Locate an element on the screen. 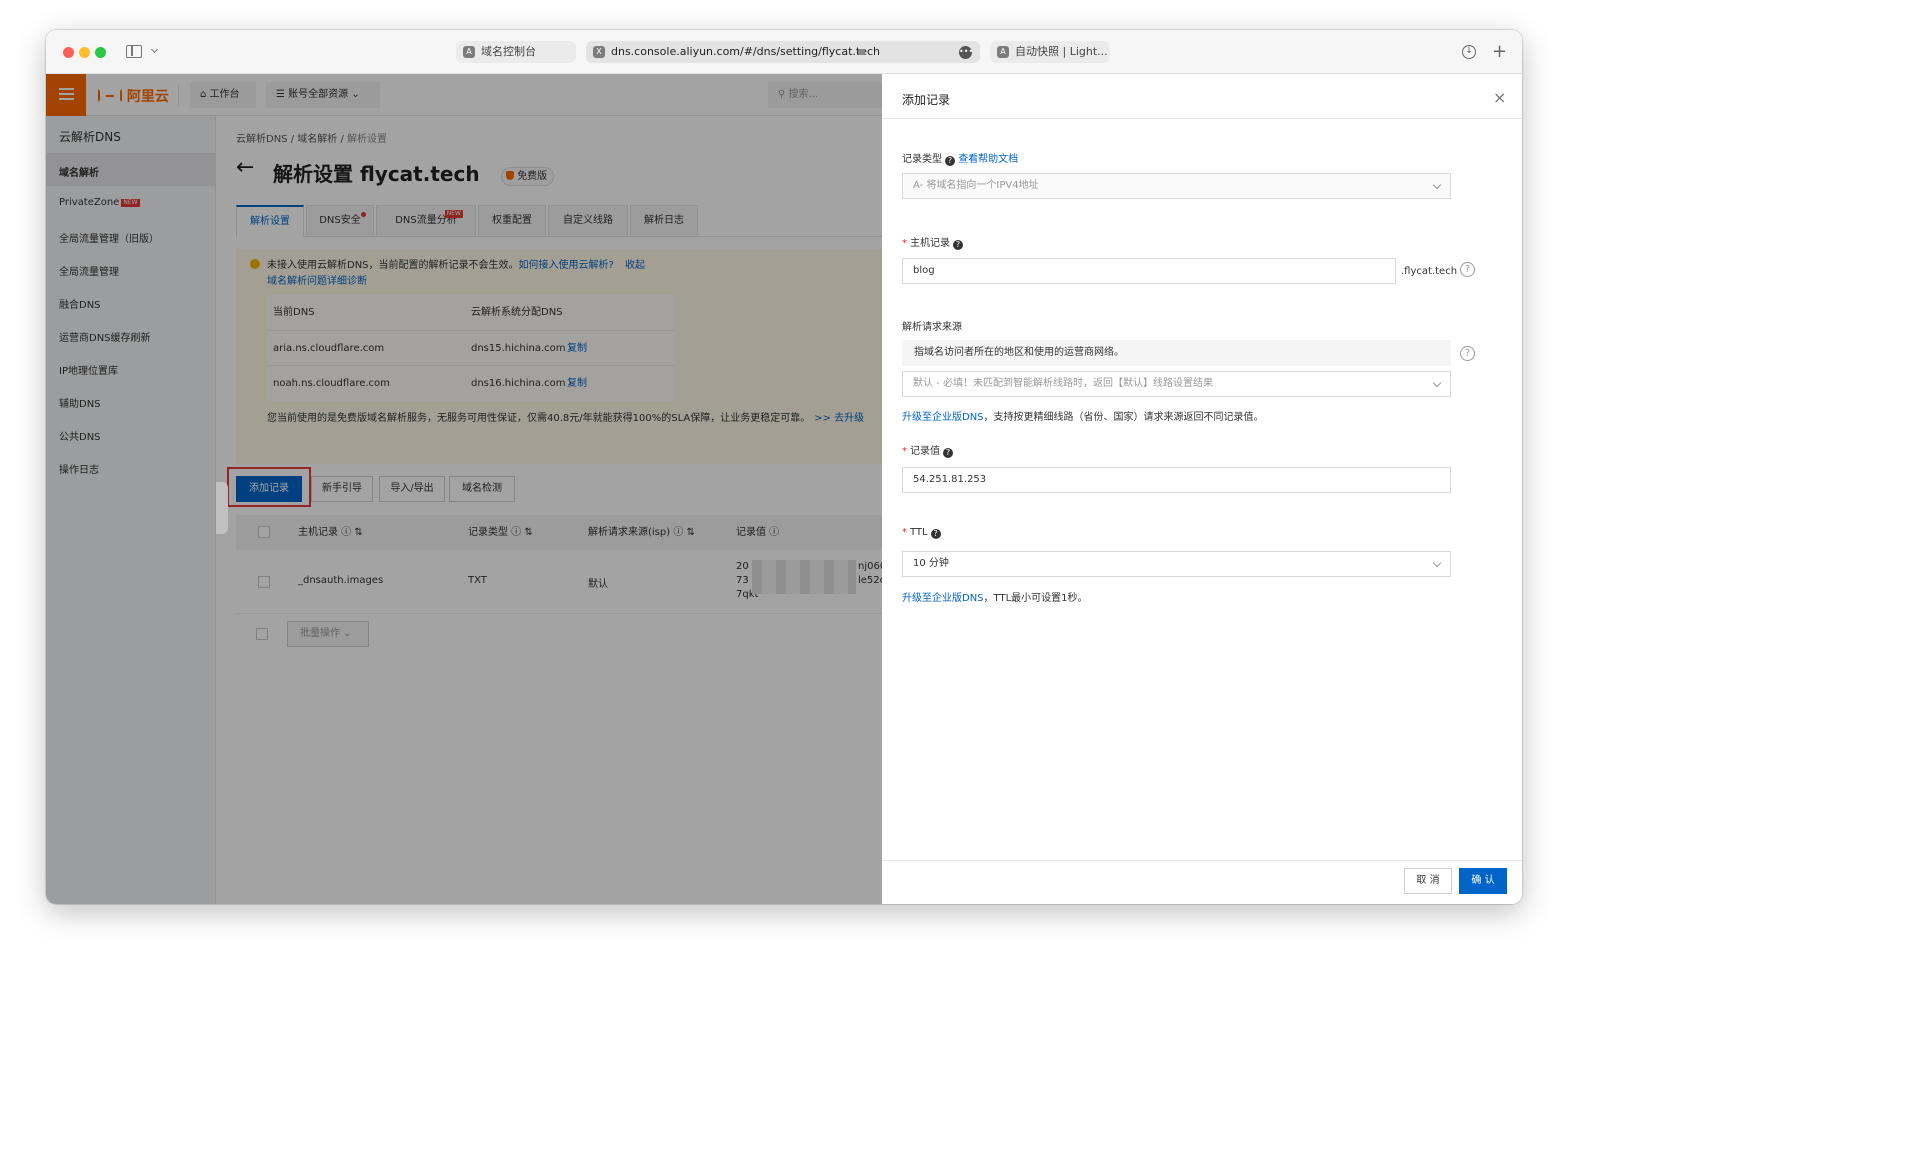  collapse-sidebar-handle is located at coordinates (222, 508).